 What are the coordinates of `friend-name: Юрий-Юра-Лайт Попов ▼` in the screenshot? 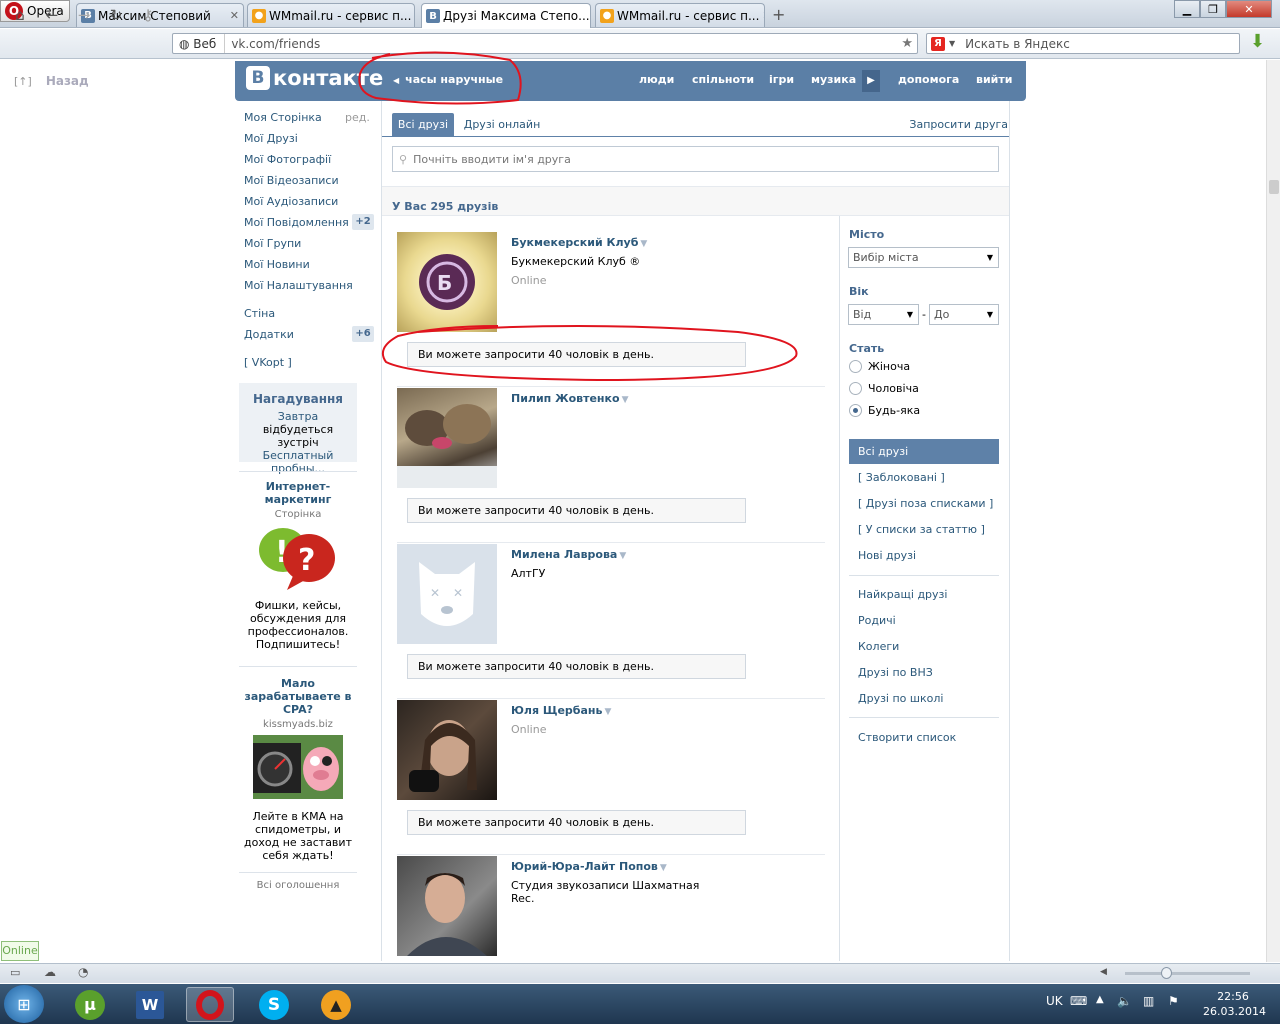 It's located at (589, 866).